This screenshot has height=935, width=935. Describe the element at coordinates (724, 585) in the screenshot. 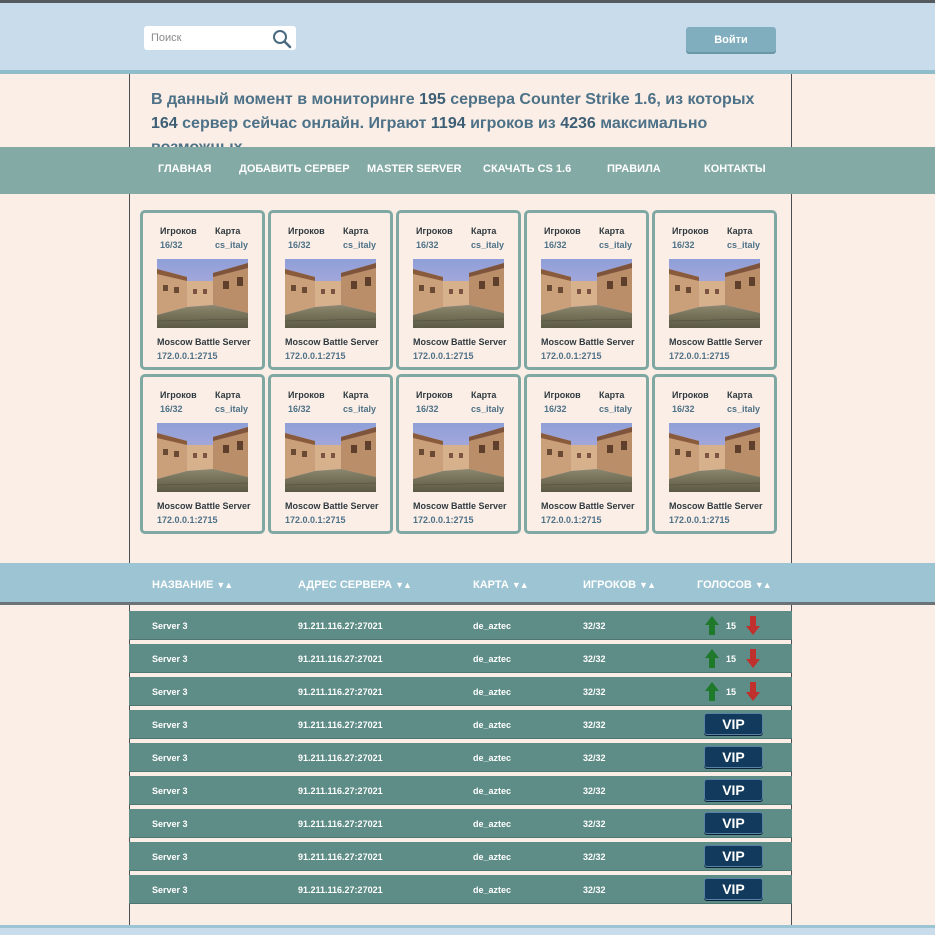

I see `column-label: ГОЛОСОВ` at that location.